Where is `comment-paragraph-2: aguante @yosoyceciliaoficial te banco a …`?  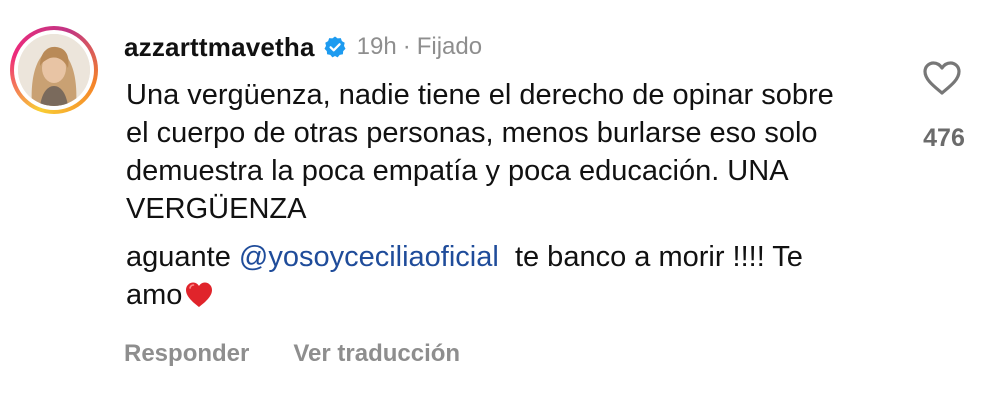 comment-paragraph-2: aguante @yosoyceciliaoficial te banco a … is located at coordinates (486, 276).